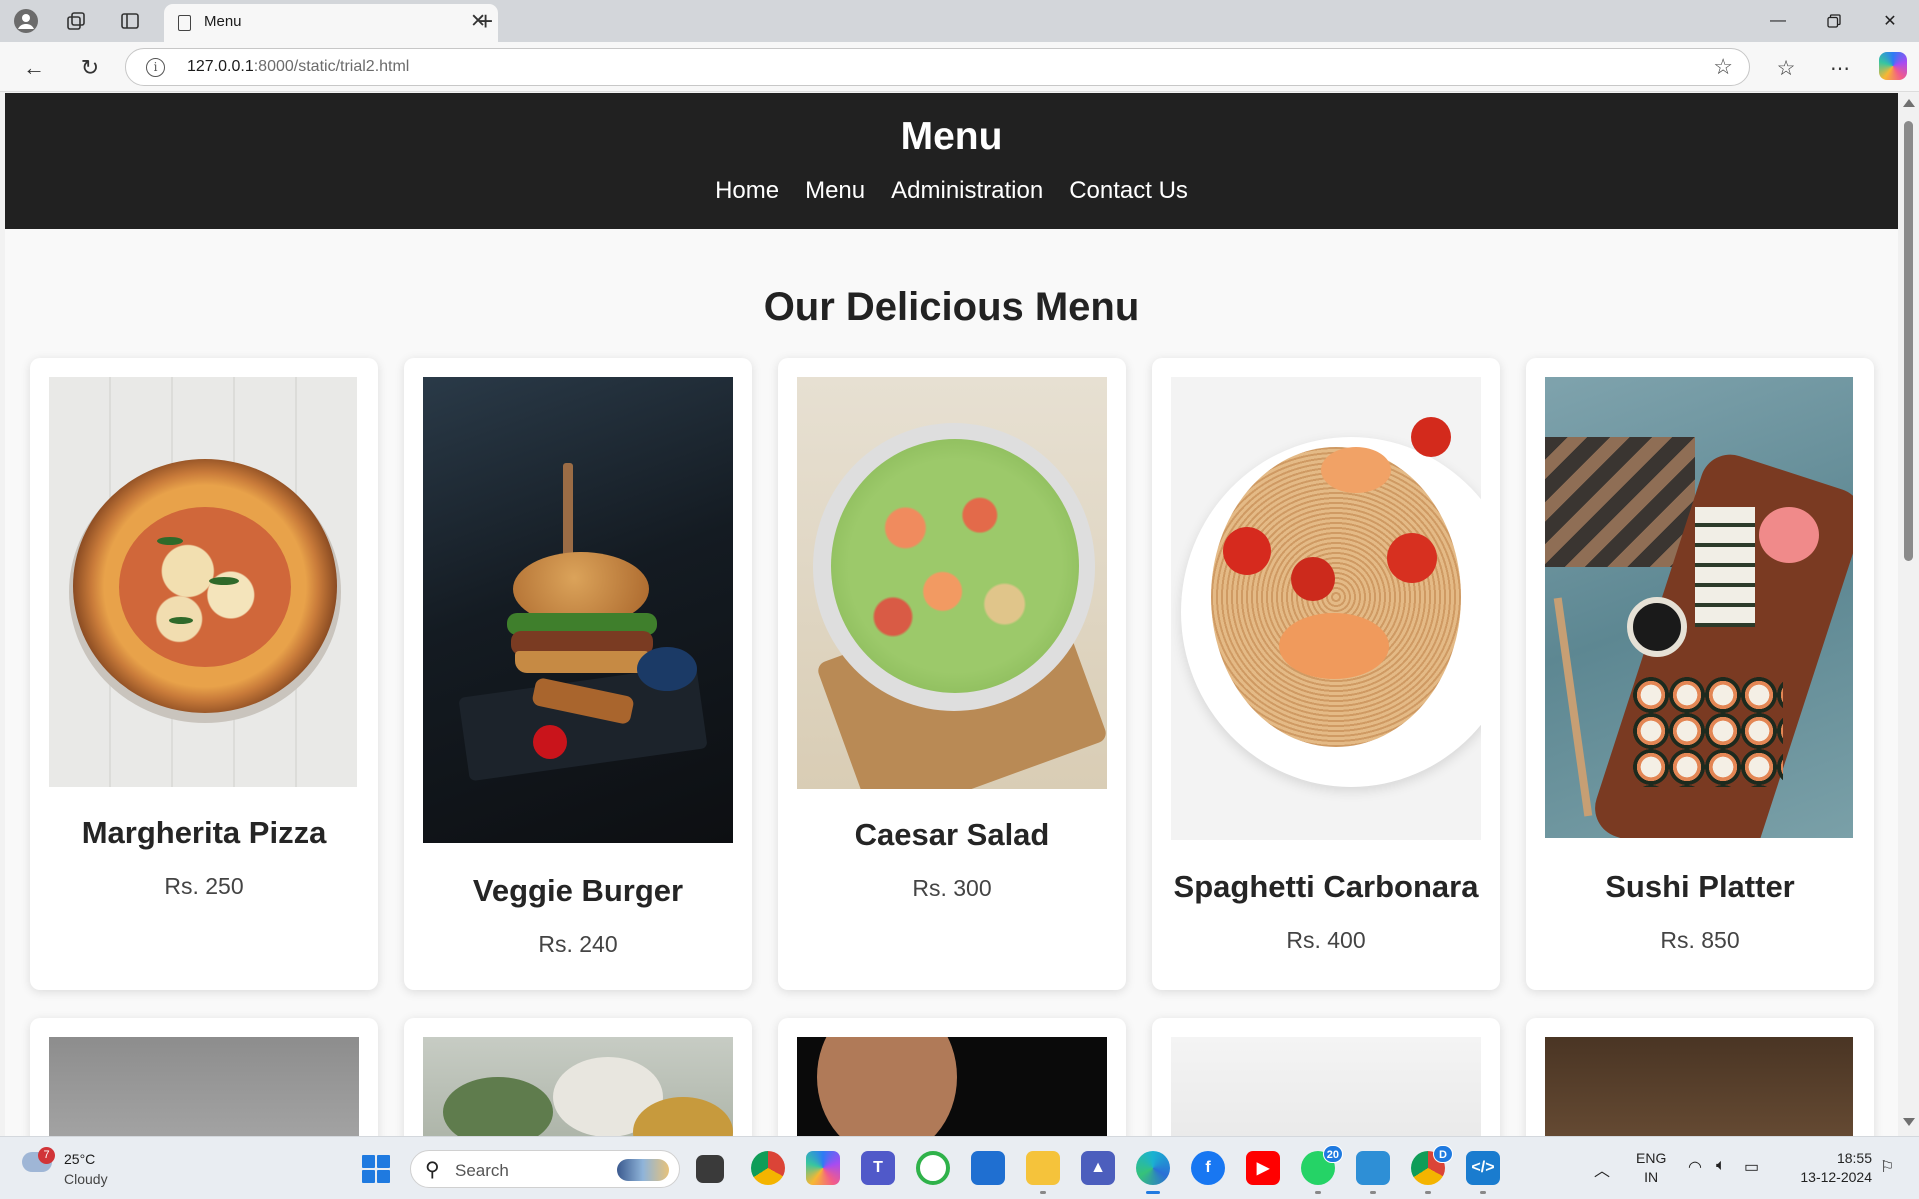 The height and width of the screenshot is (1199, 1919). Describe the element at coordinates (376, 1169) in the screenshot. I see `windows-start-icon` at that location.